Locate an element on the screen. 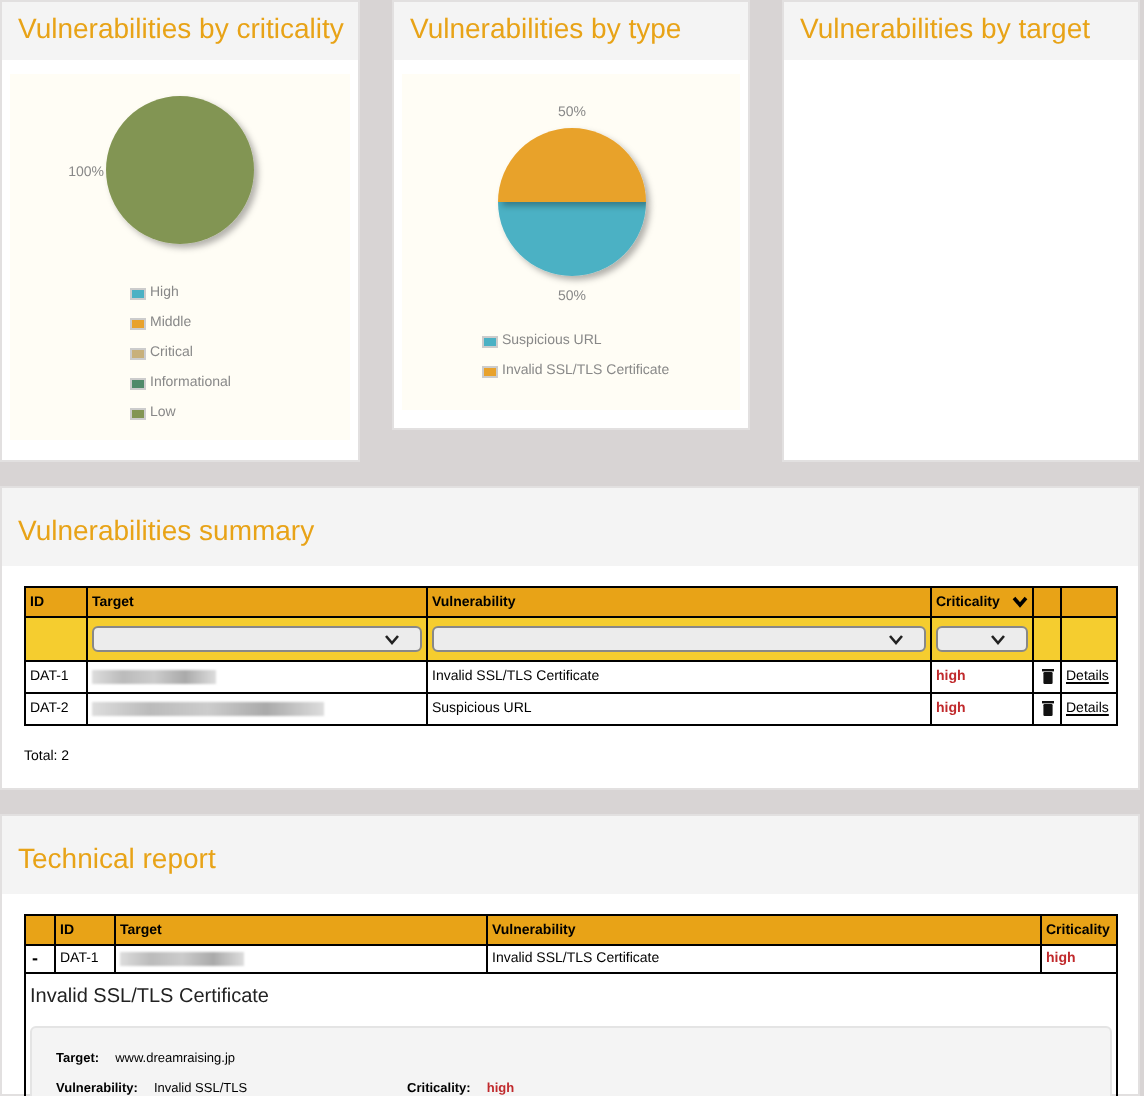  card-title: Vulnerabilities by criticality is located at coordinates (181, 28).